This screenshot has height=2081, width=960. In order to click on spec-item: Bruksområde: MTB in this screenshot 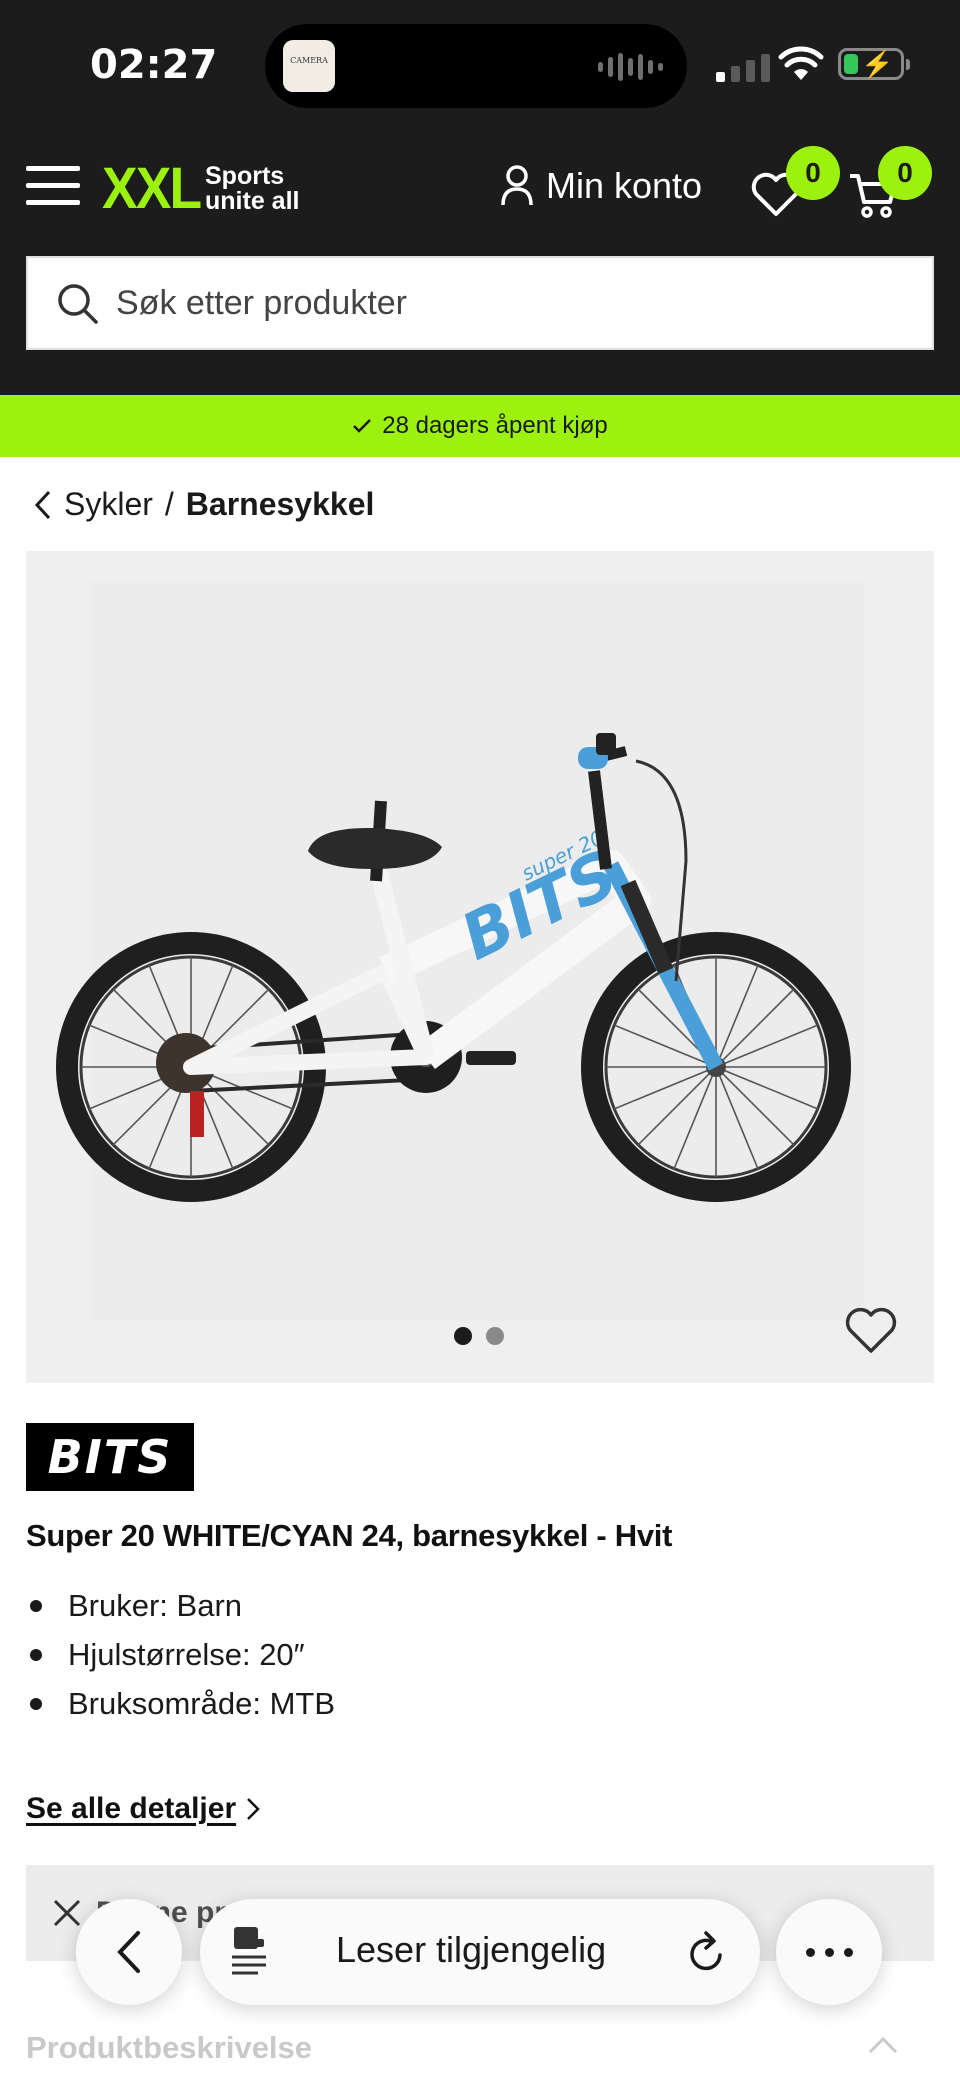, I will do `click(180, 1706)`.